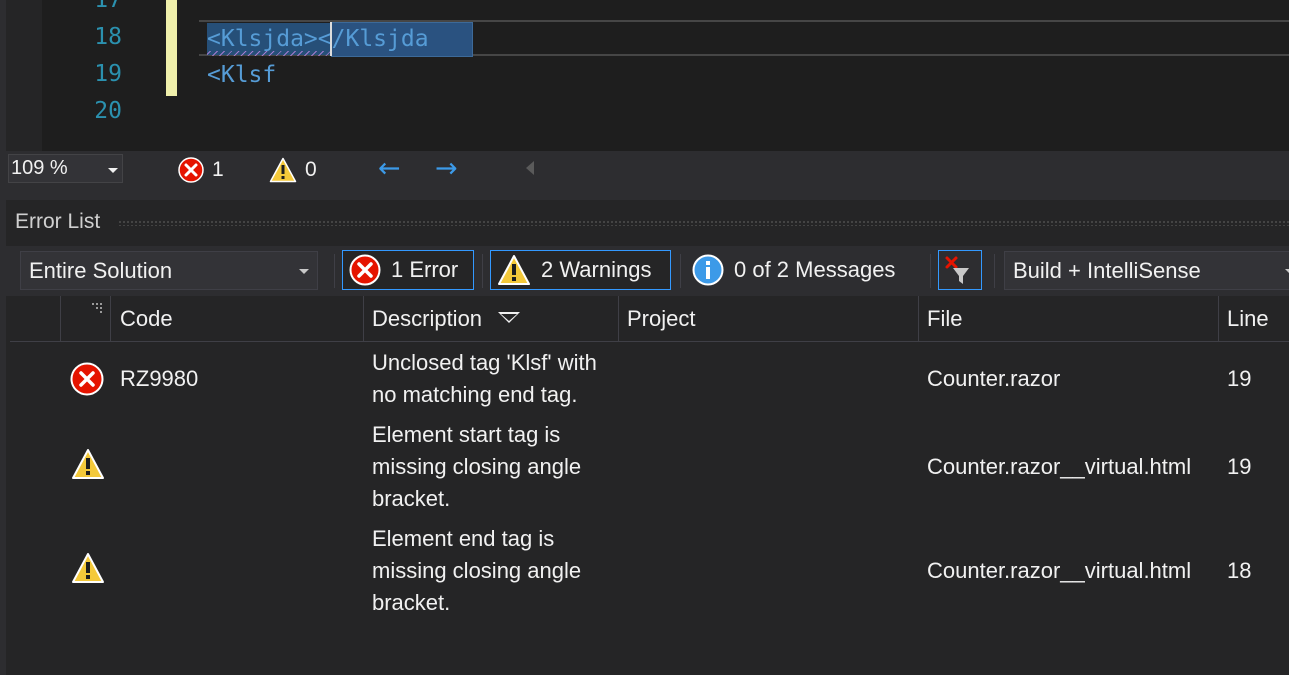  I want to click on code-token-close-tag: </Klsjda, so click(373, 39).